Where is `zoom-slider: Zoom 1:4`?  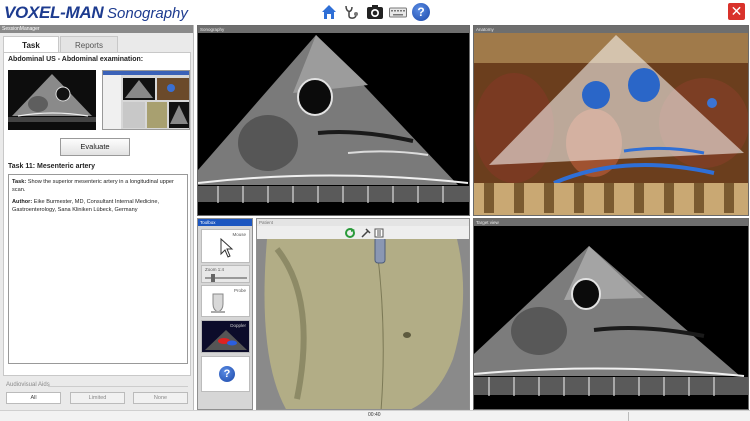 zoom-slider: Zoom 1:4 is located at coordinates (225, 274).